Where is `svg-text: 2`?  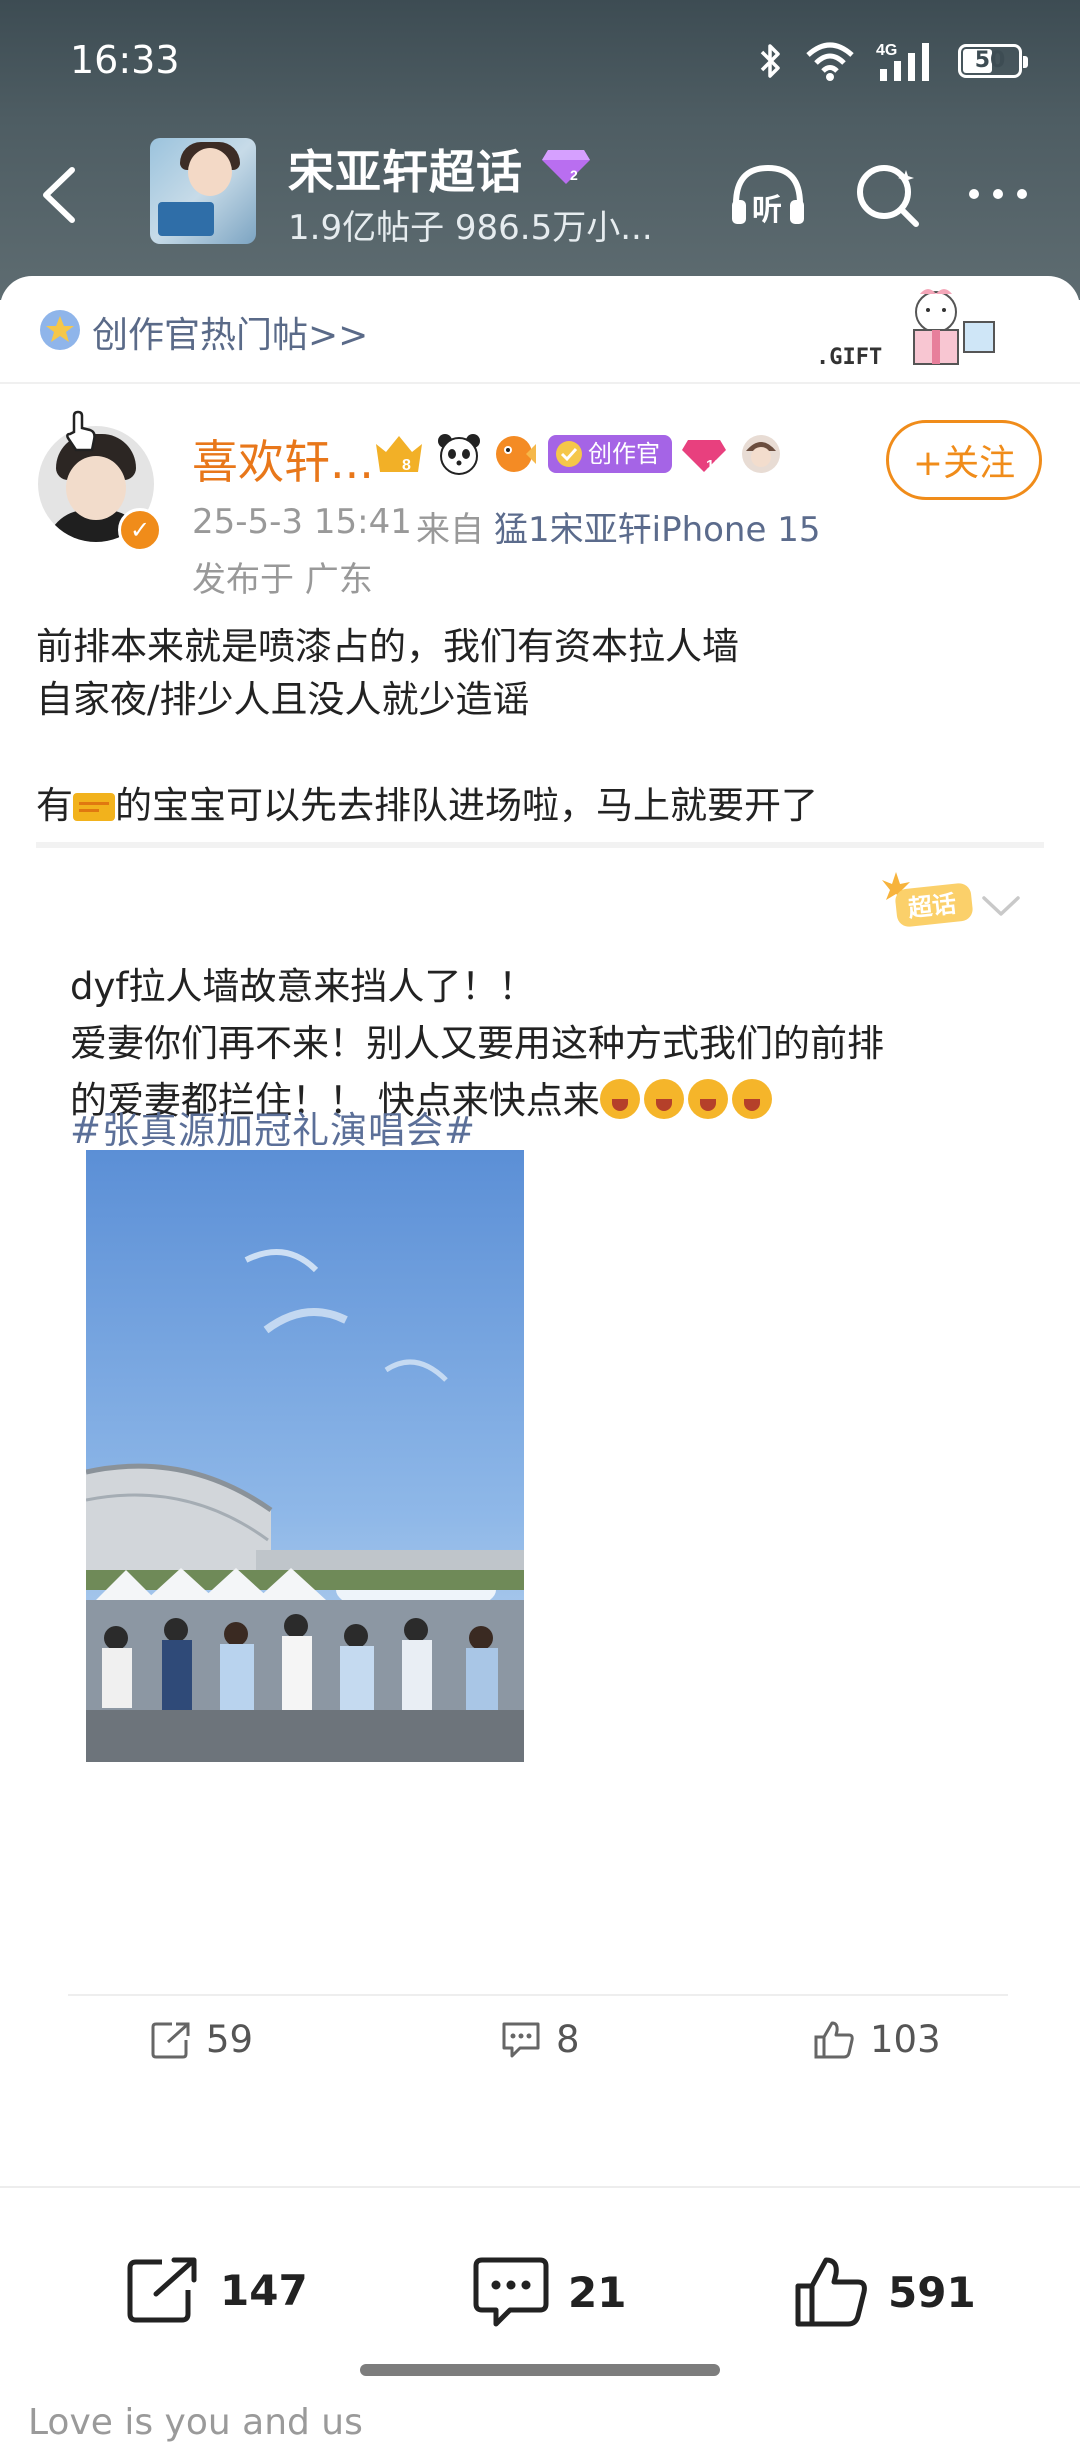
svg-text: 2 is located at coordinates (574, 175).